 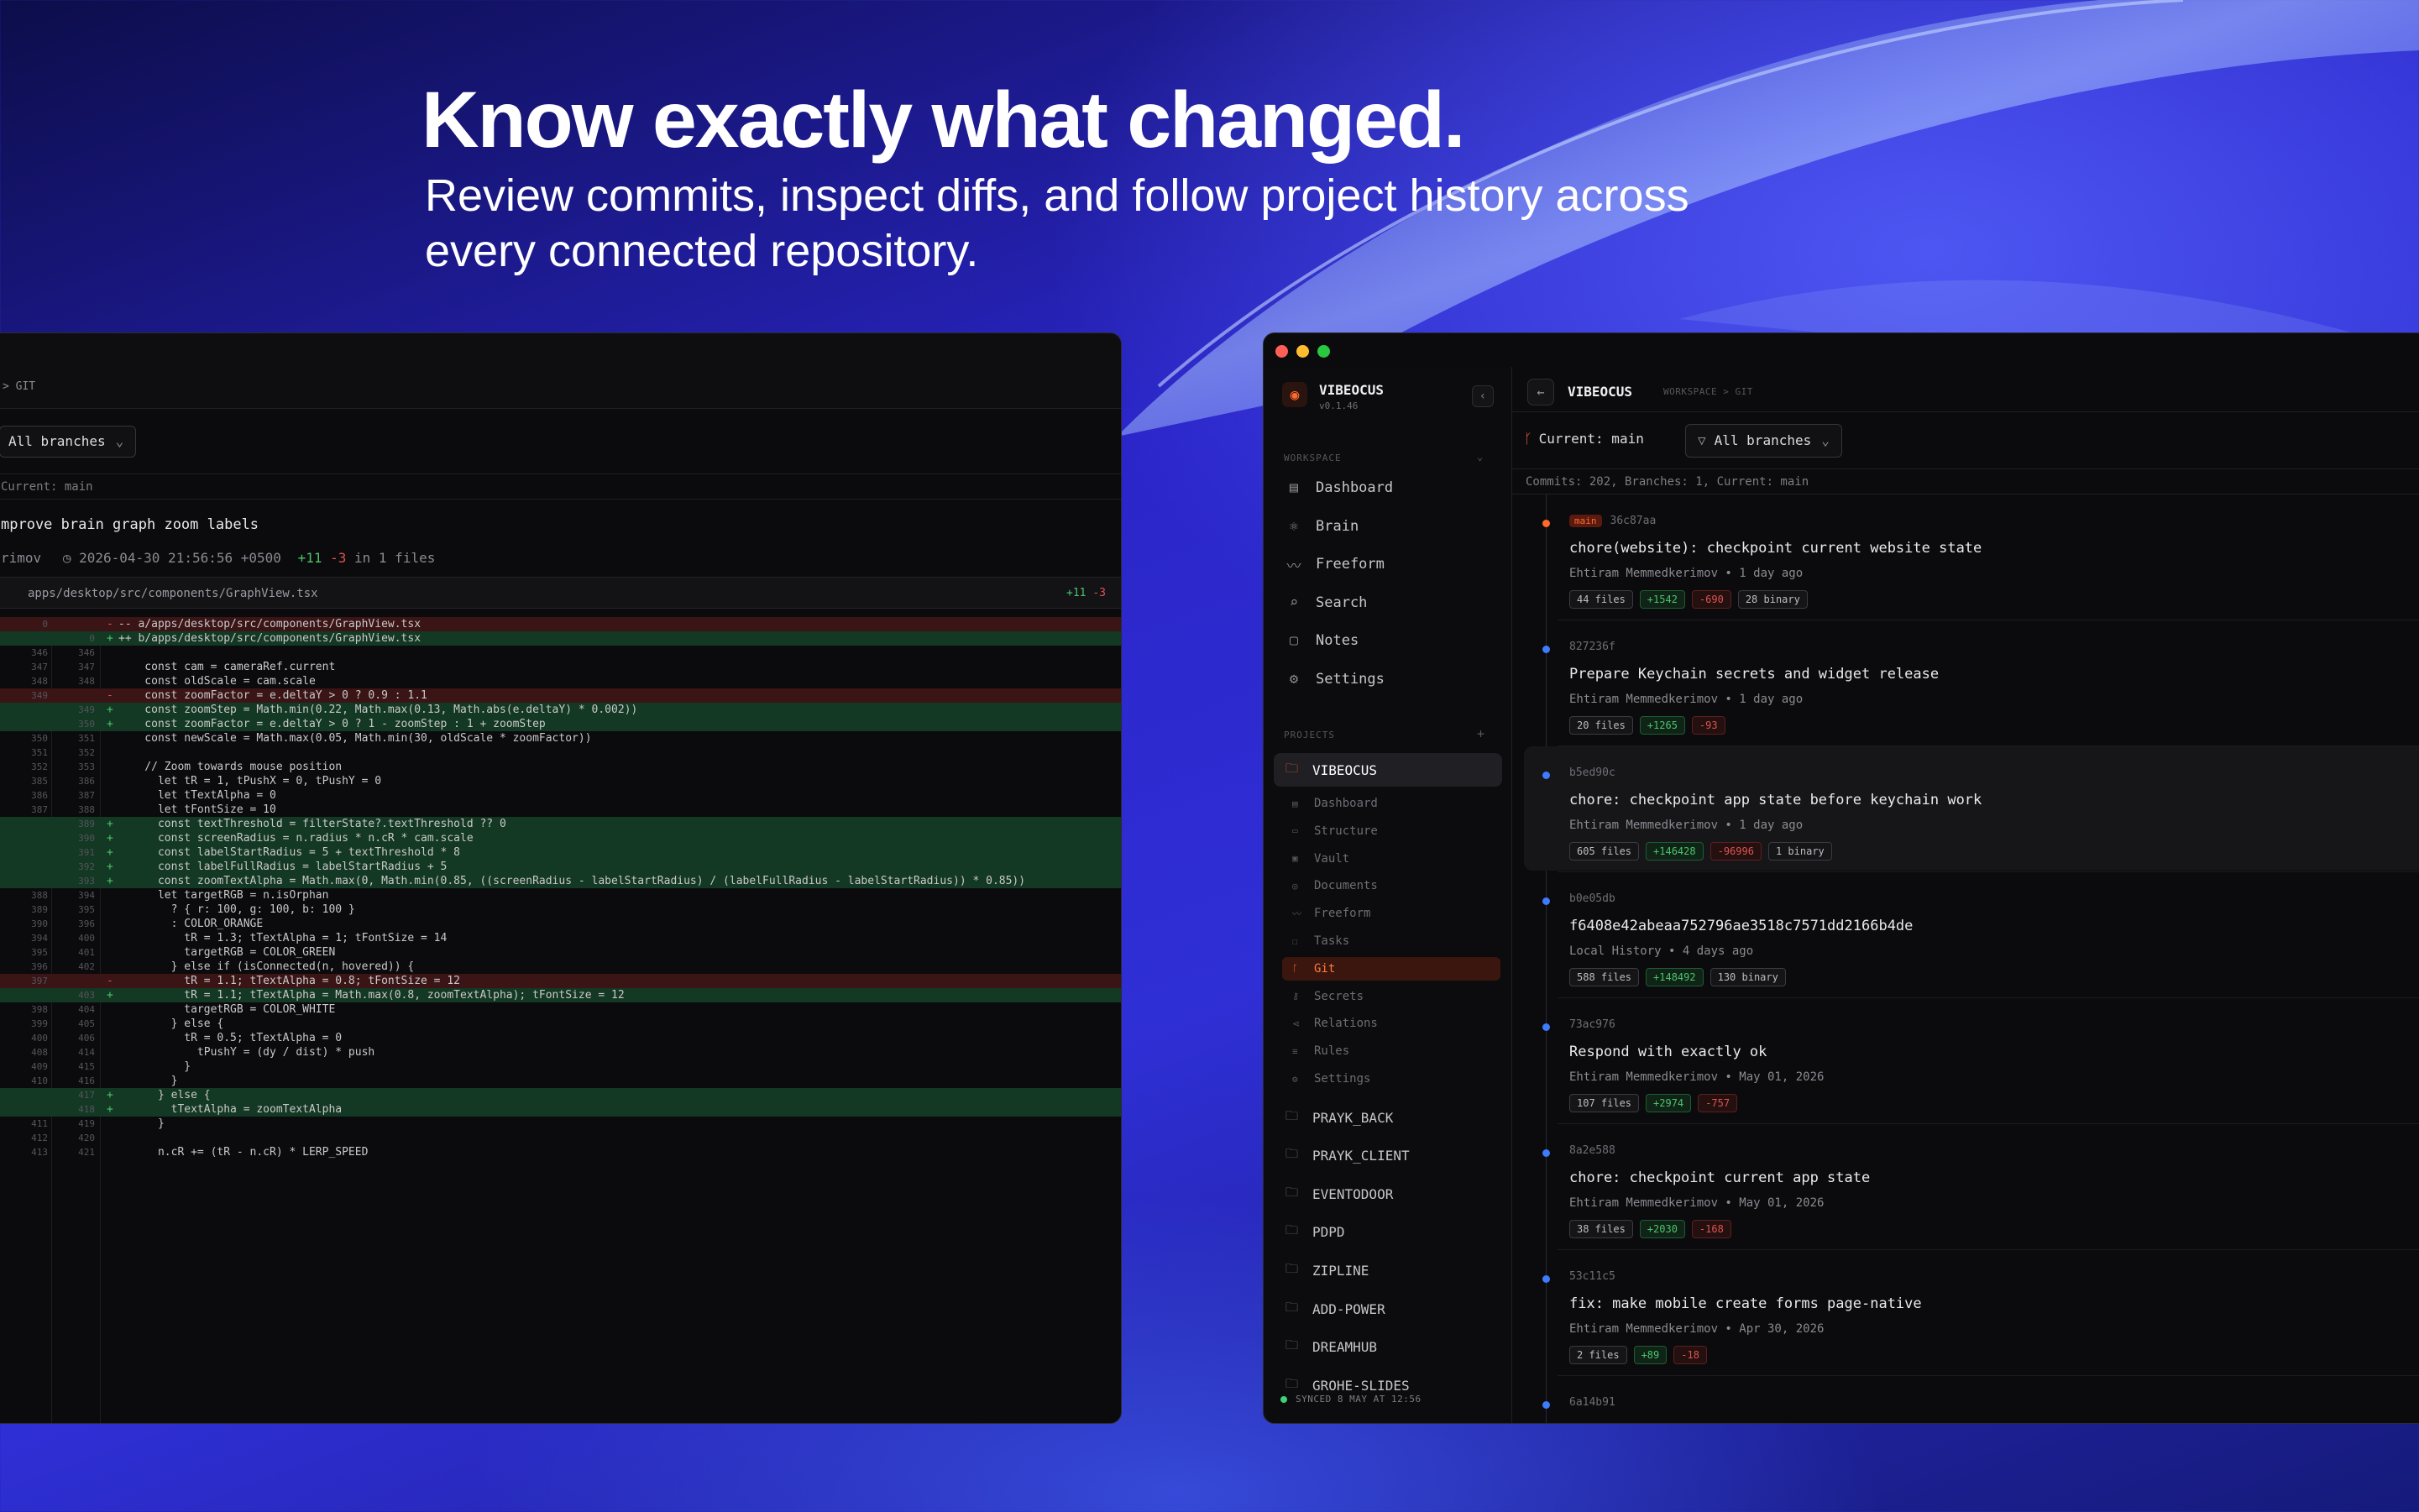 I want to click on project-subitem-tasks: ☐ Tasks, so click(x=1391, y=941).